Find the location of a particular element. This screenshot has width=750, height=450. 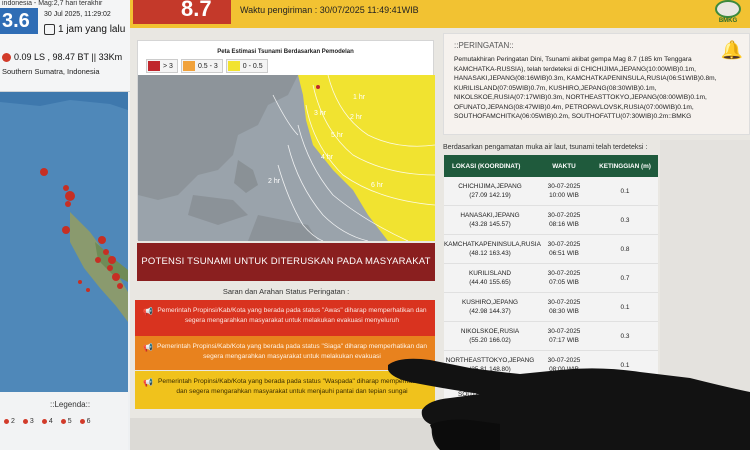

header-height: KETINGGIAN (m) is located at coordinates (625, 166).